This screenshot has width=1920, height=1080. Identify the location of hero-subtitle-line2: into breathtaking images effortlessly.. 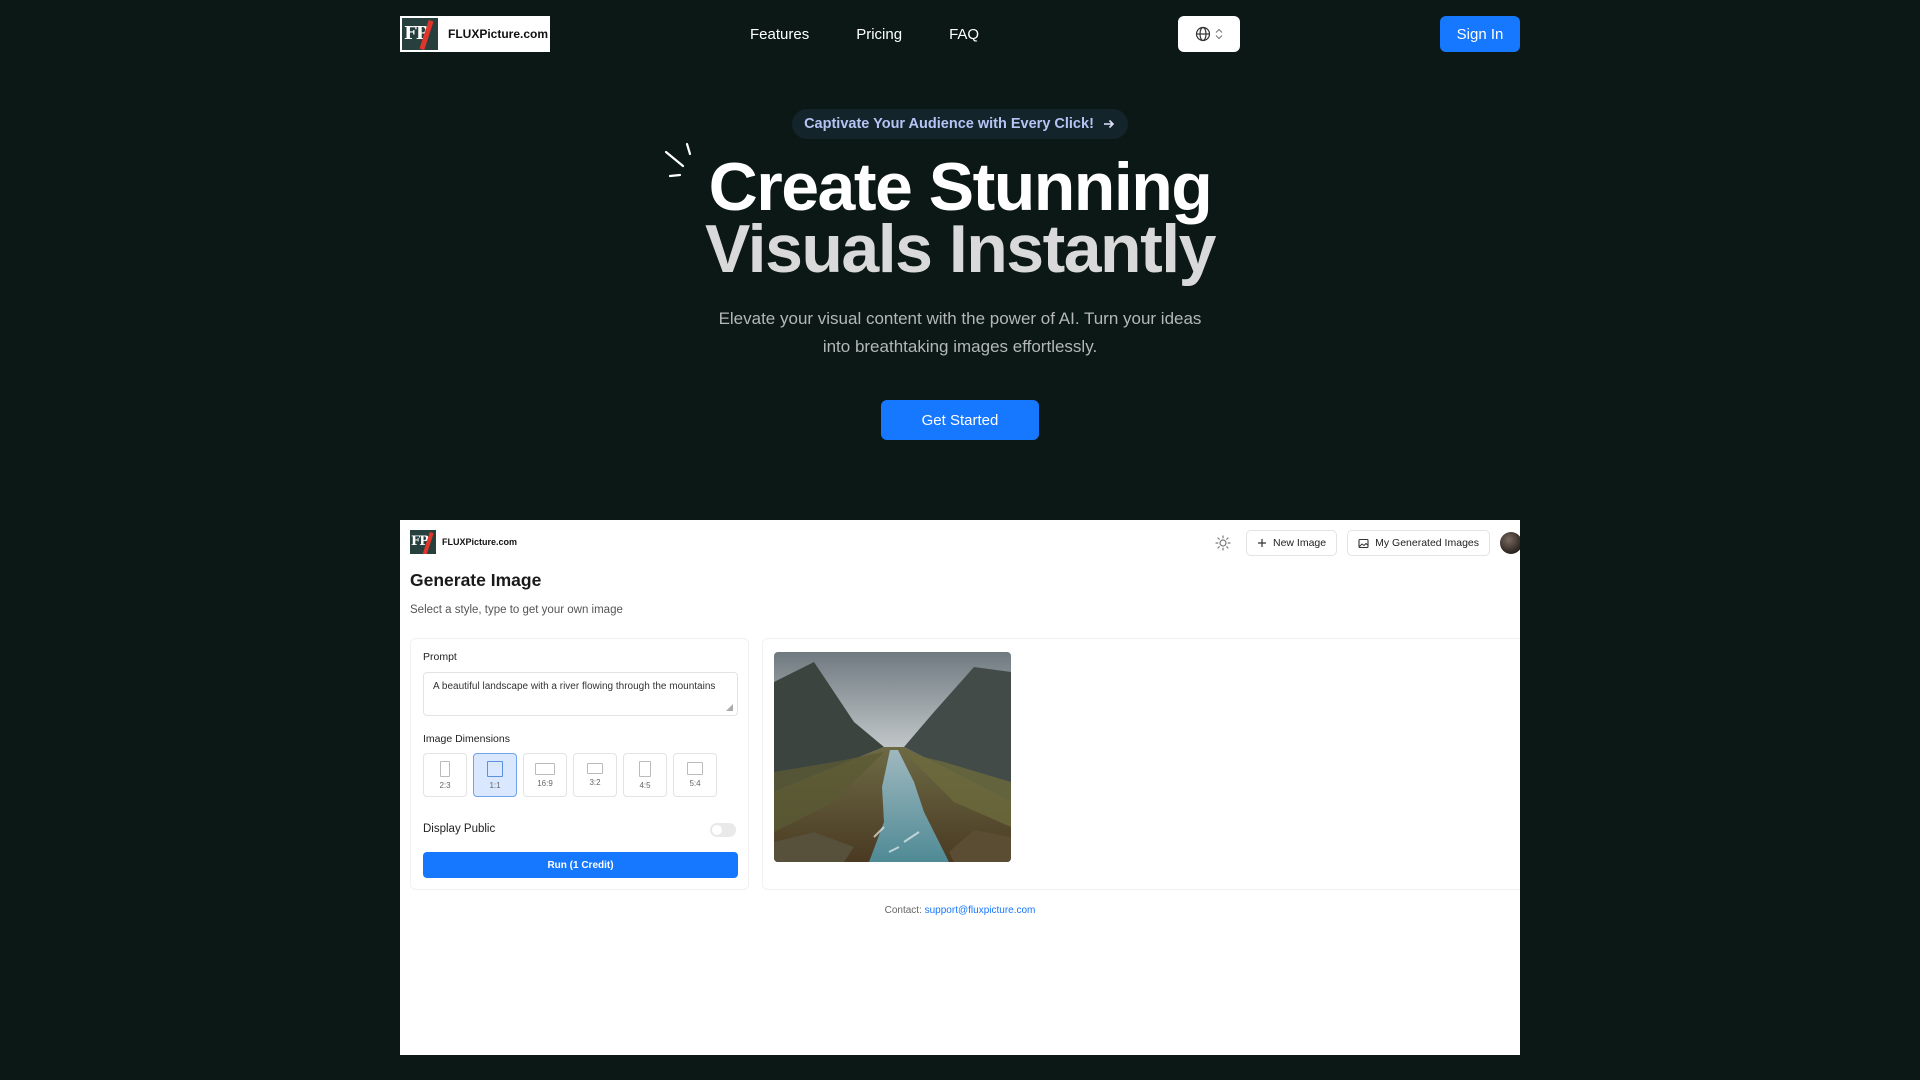
(960, 346).